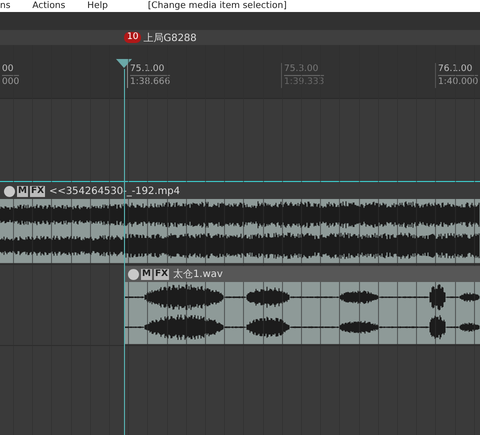 This screenshot has width=480, height=435. Describe the element at coordinates (97, 6) in the screenshot. I see `menu-item: Help` at that location.